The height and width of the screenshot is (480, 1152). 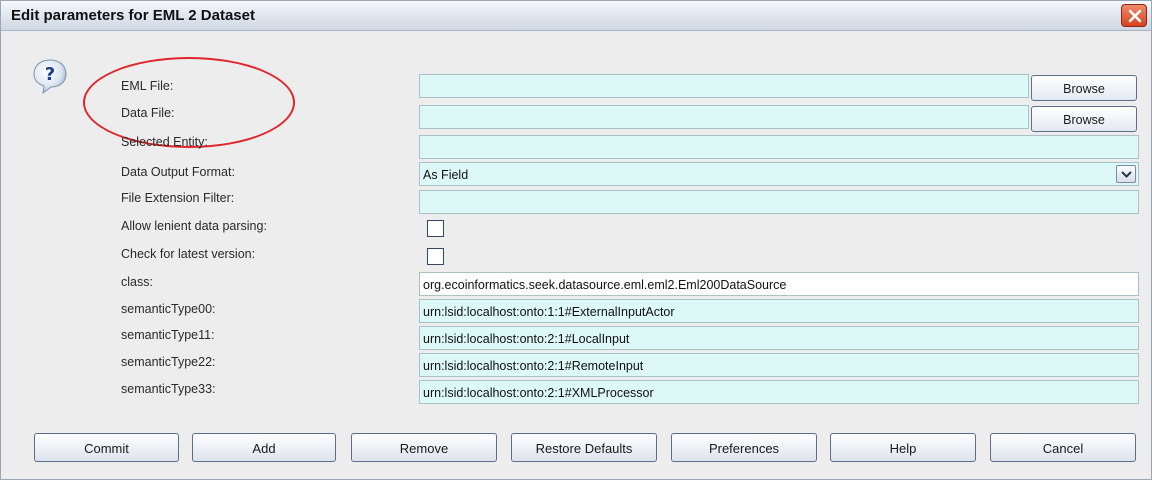 I want to click on selected-entity-input, so click(x=779, y=147).